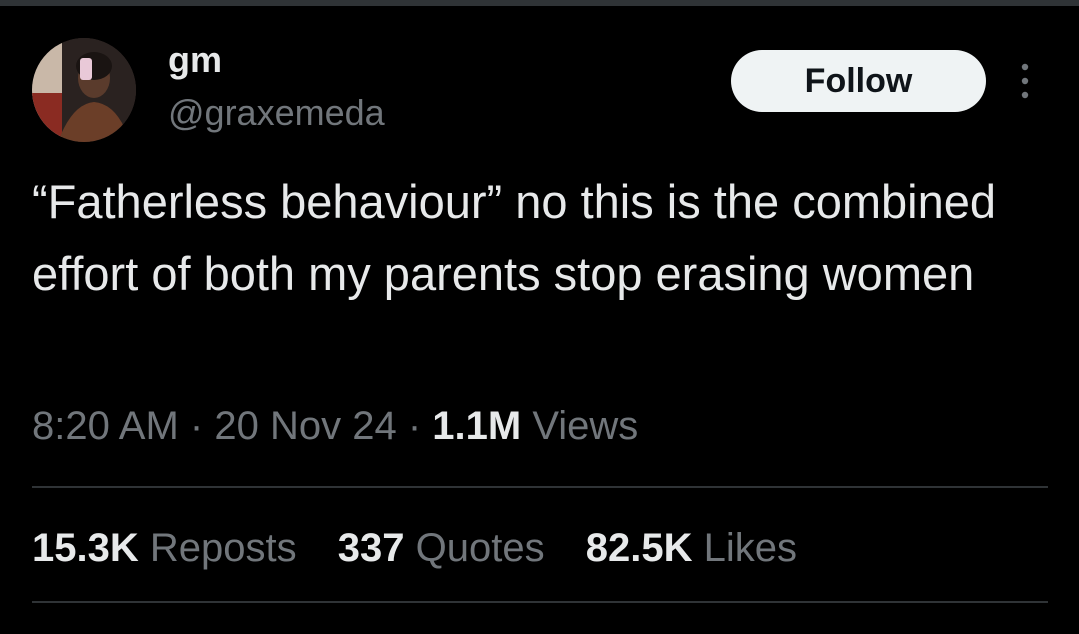 This screenshot has width=1079, height=634. What do you see at coordinates (305, 426) in the screenshot?
I see `tweet-date: 20 Nov 24` at bounding box center [305, 426].